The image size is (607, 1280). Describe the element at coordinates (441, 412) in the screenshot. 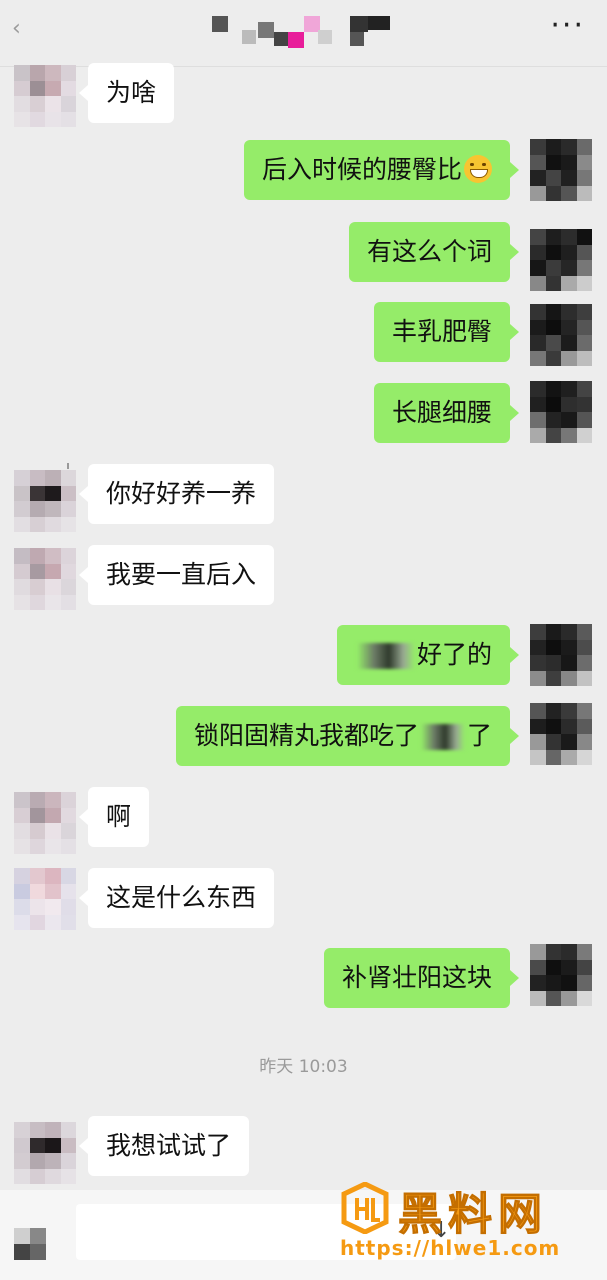

I see `message-text: 长腿细腰` at that location.